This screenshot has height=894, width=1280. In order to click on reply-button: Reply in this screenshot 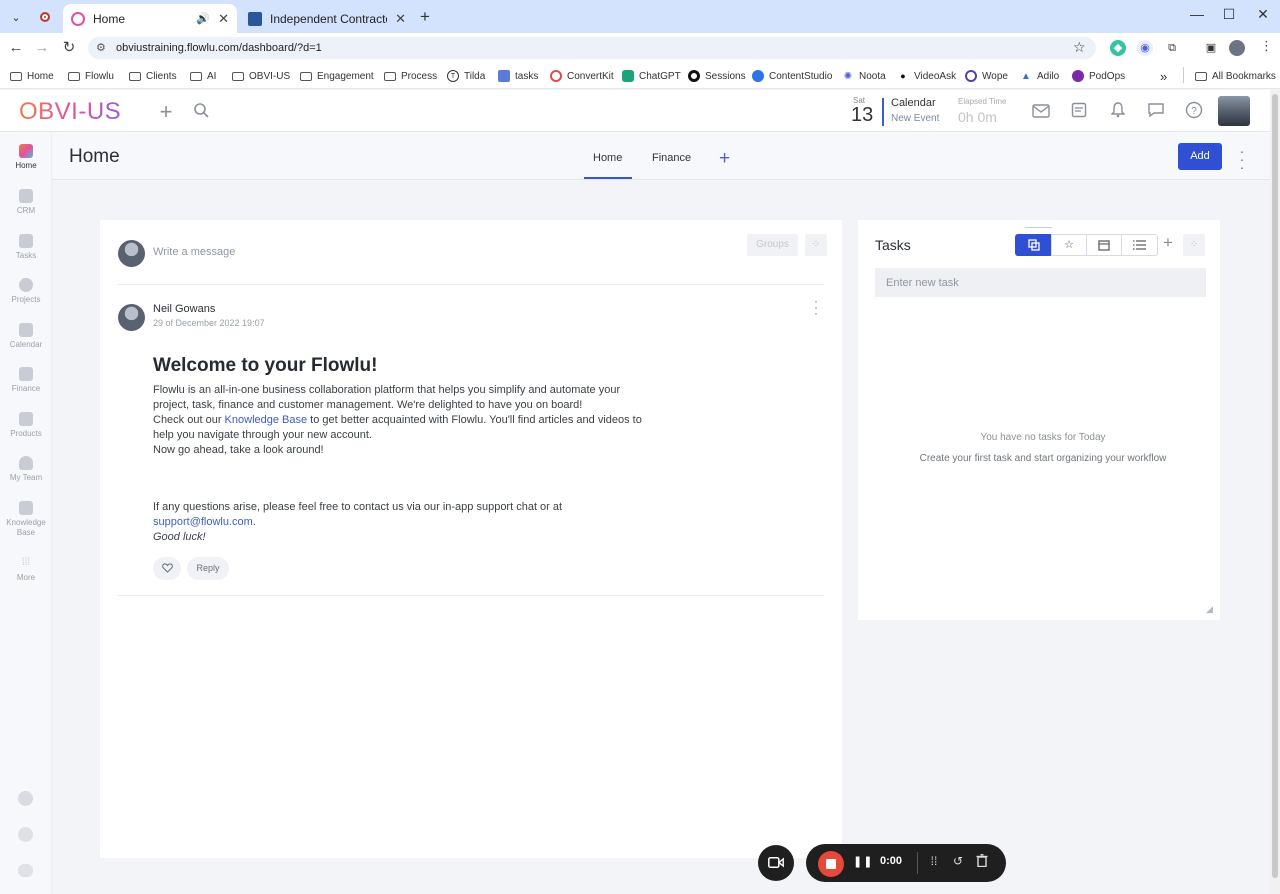, I will do `click(208, 568)`.